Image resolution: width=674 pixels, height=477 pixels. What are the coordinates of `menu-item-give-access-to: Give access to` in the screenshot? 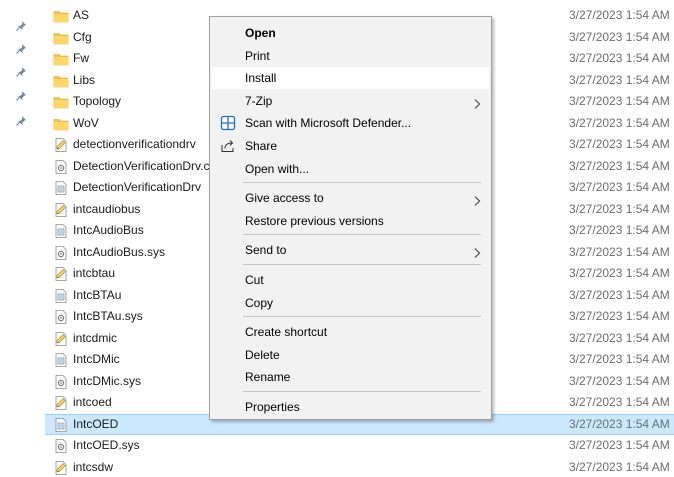 It's located at (350, 198).